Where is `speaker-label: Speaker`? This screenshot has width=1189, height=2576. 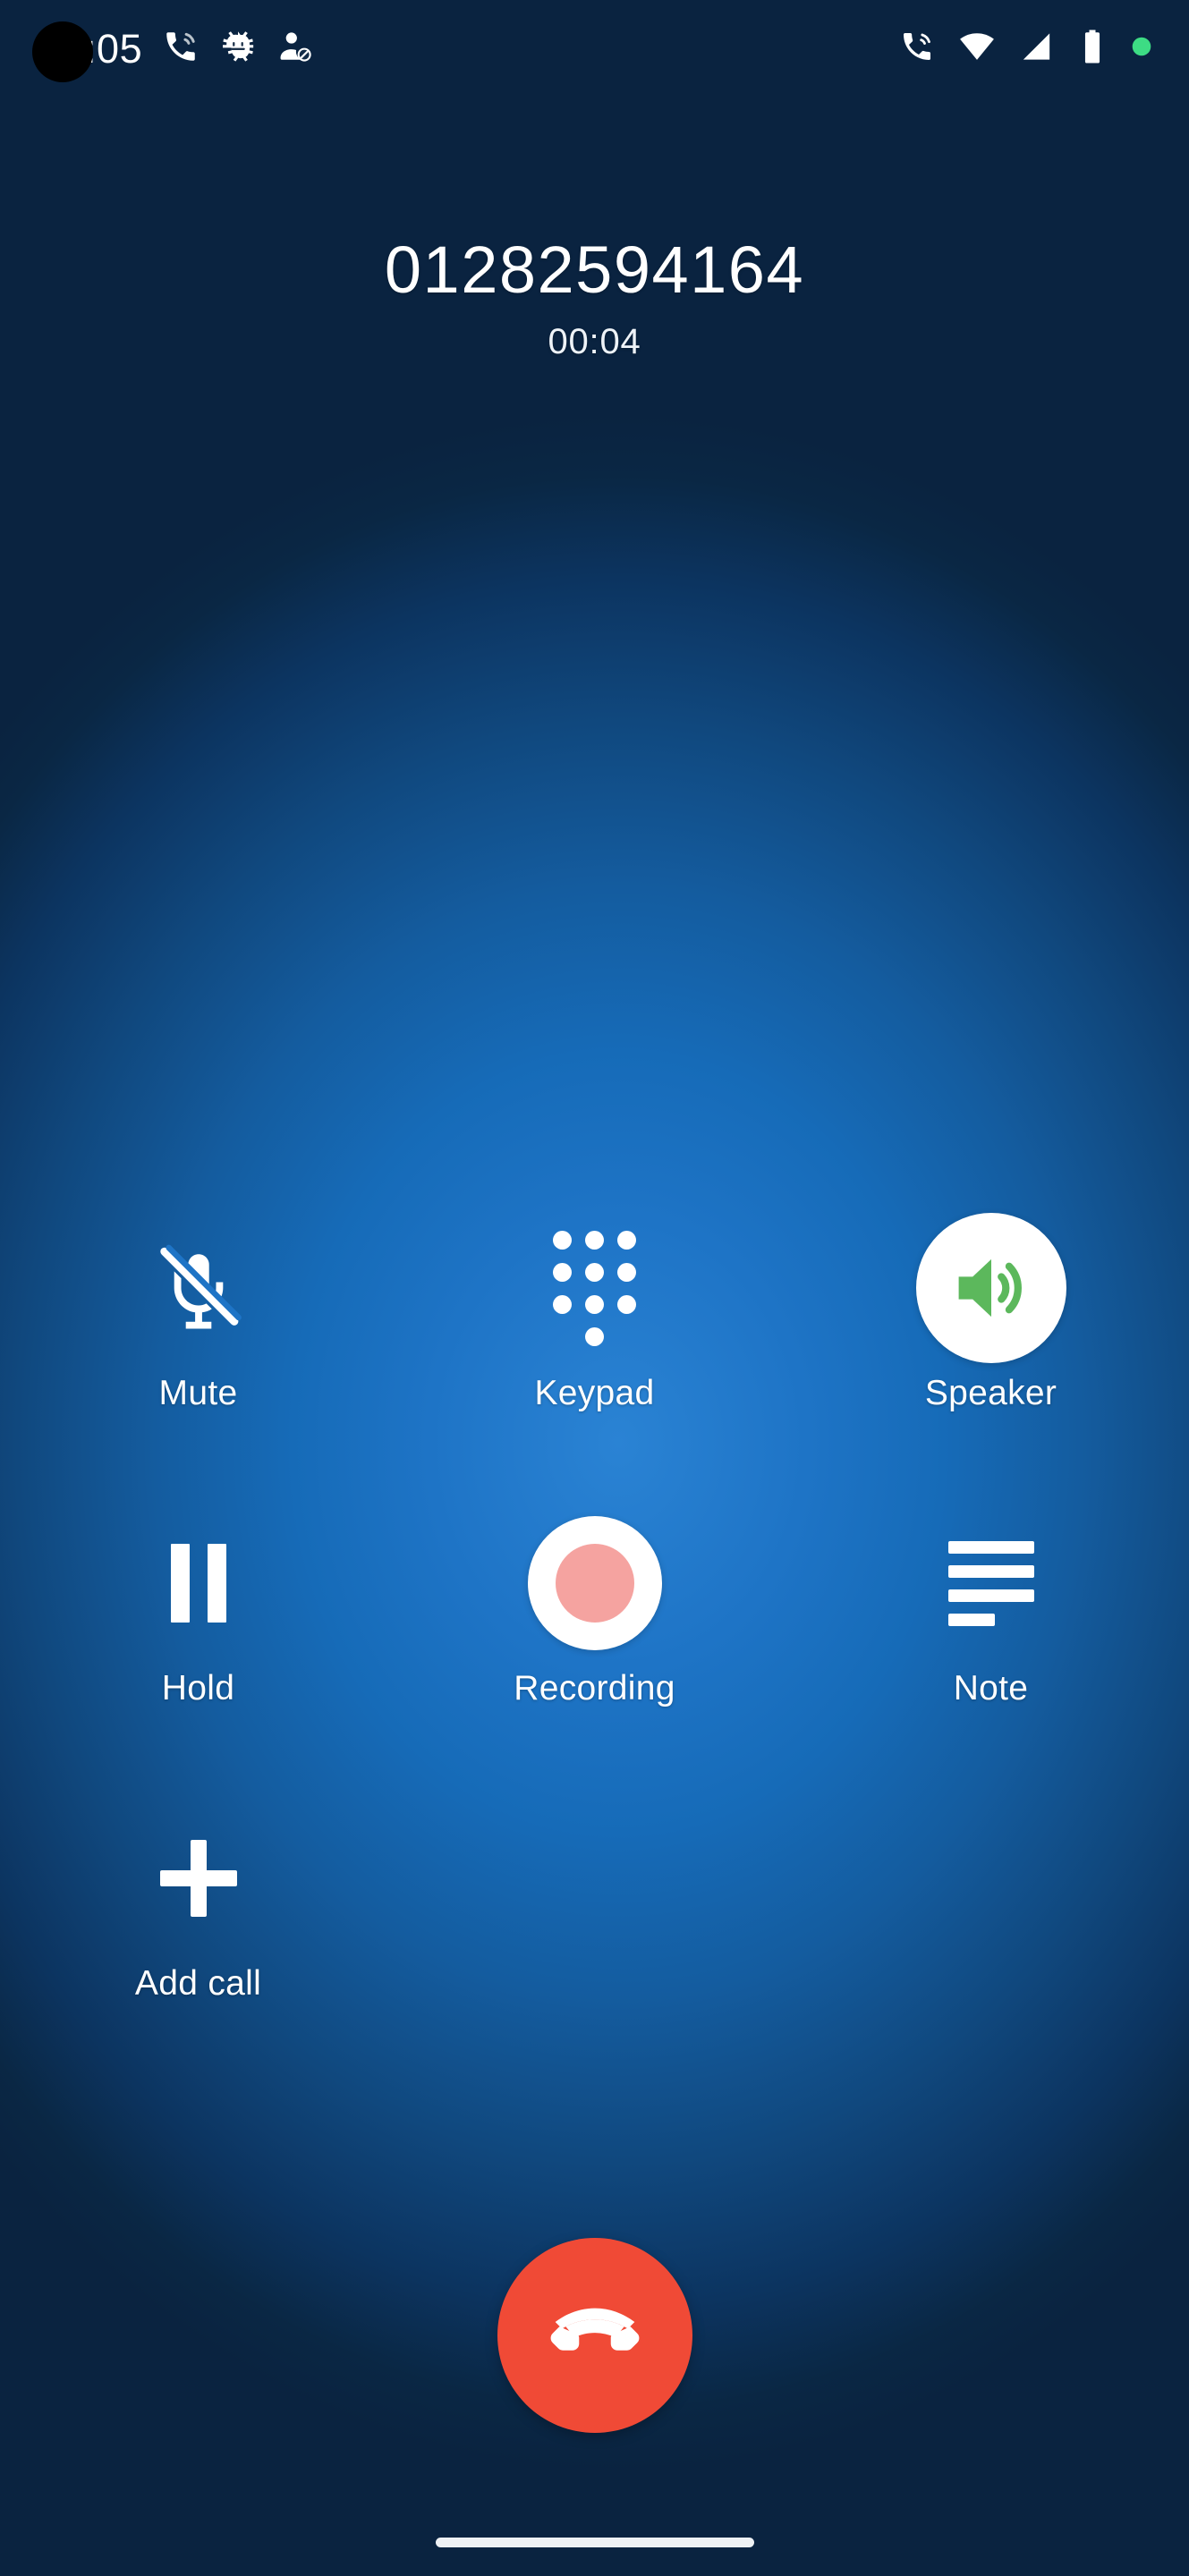 speaker-label: Speaker is located at coordinates (990, 1393).